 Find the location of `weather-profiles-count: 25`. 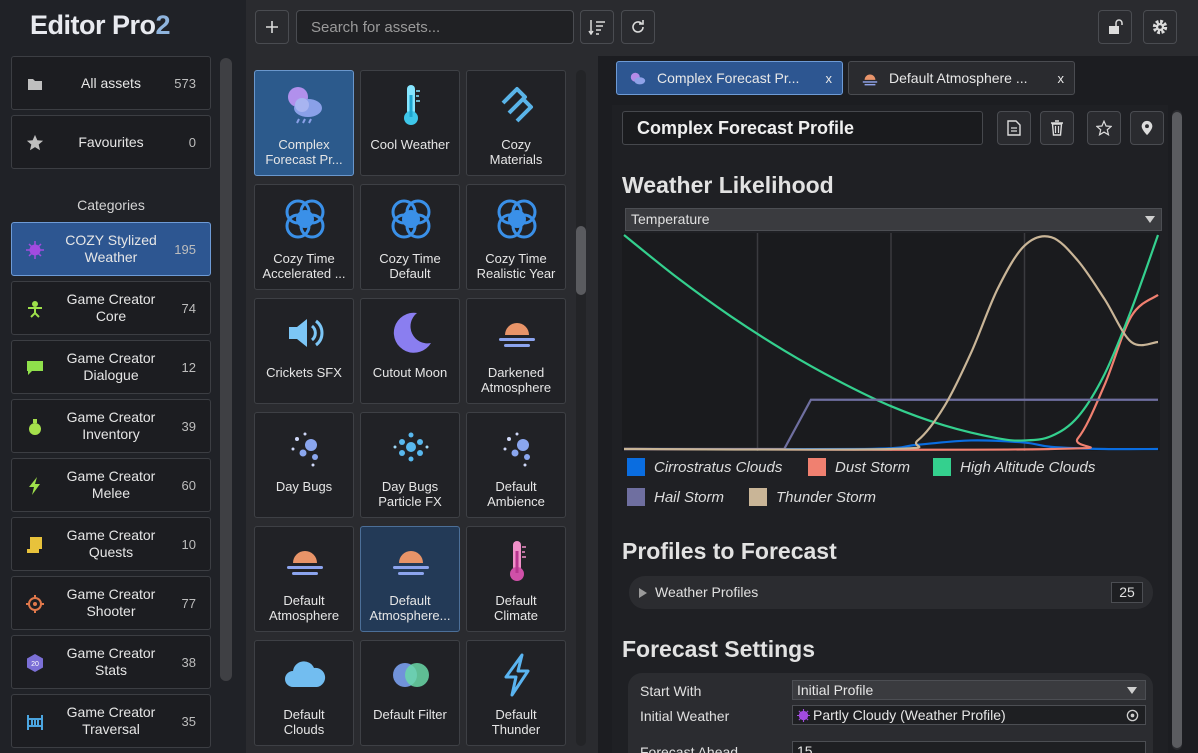

weather-profiles-count: 25 is located at coordinates (1127, 592).